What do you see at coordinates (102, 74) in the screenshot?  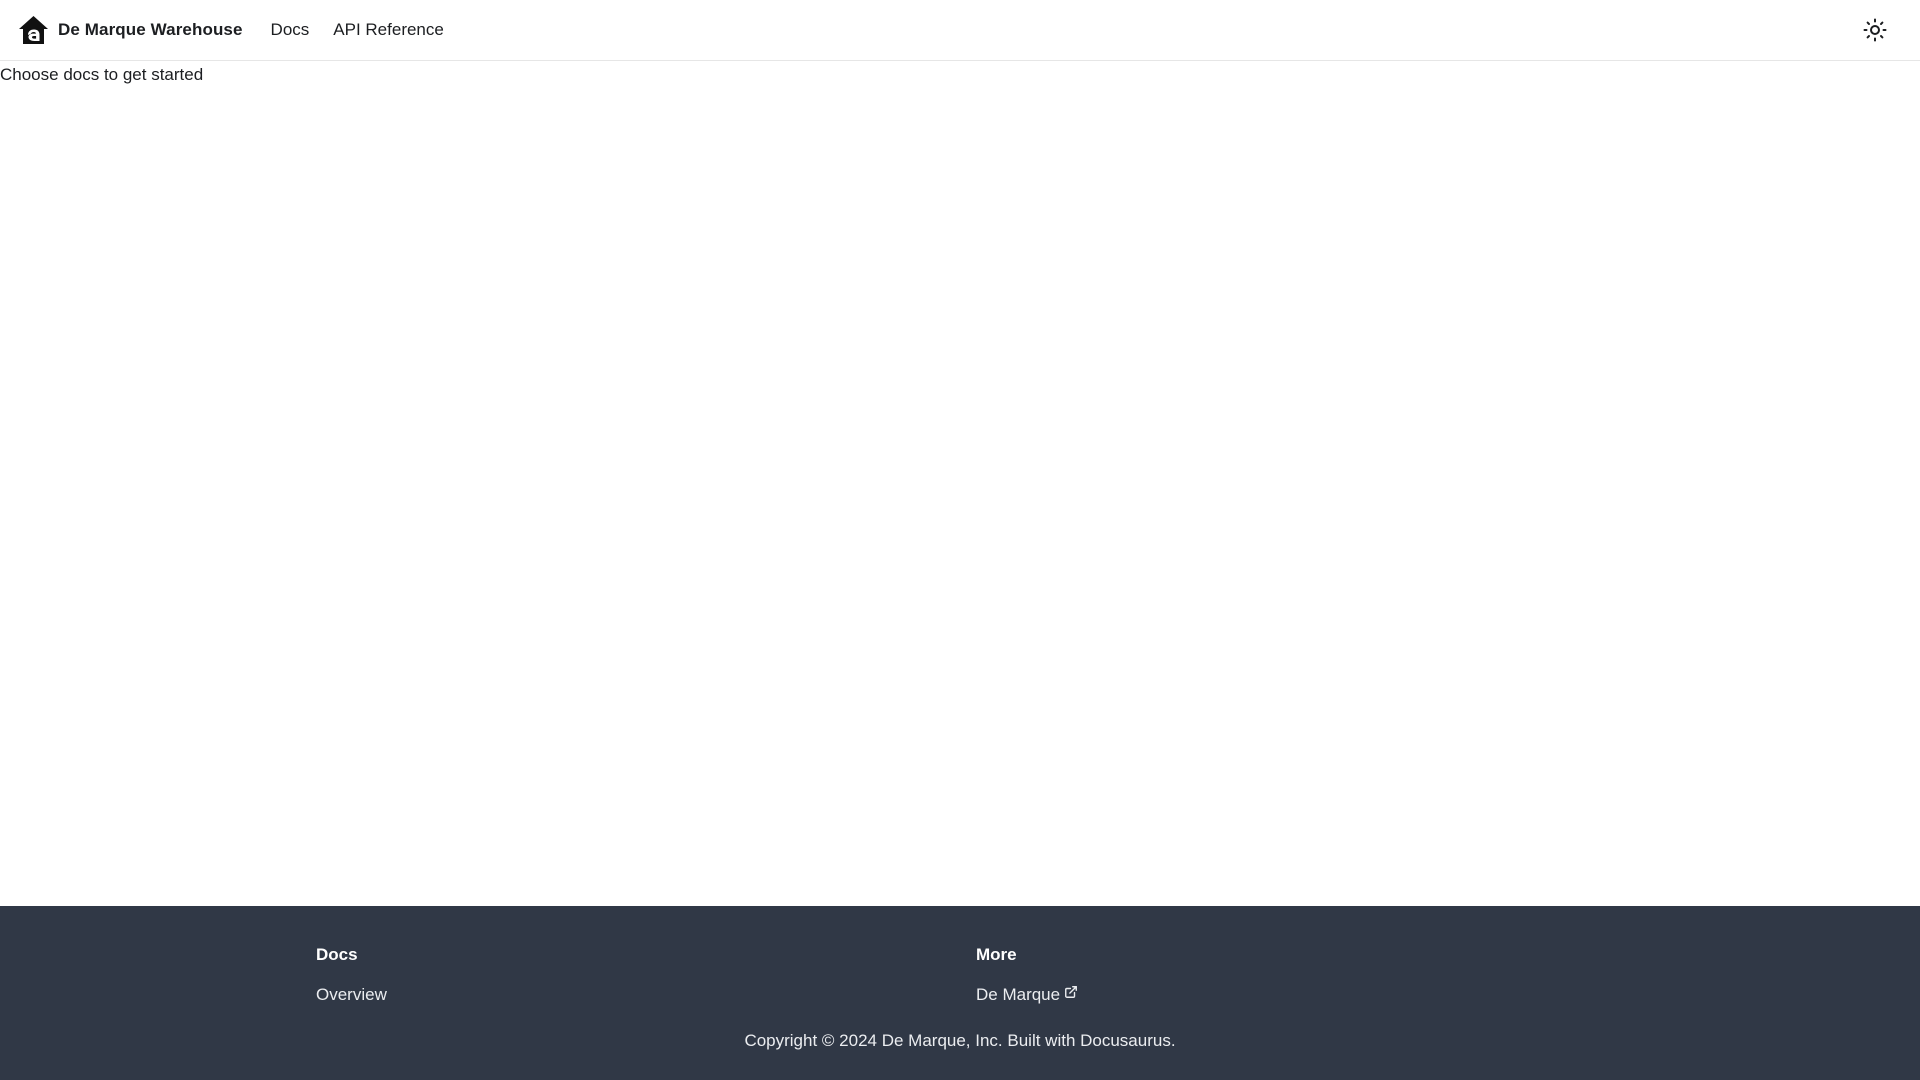 I see `intro-text: Choose docs to get started` at bounding box center [102, 74].